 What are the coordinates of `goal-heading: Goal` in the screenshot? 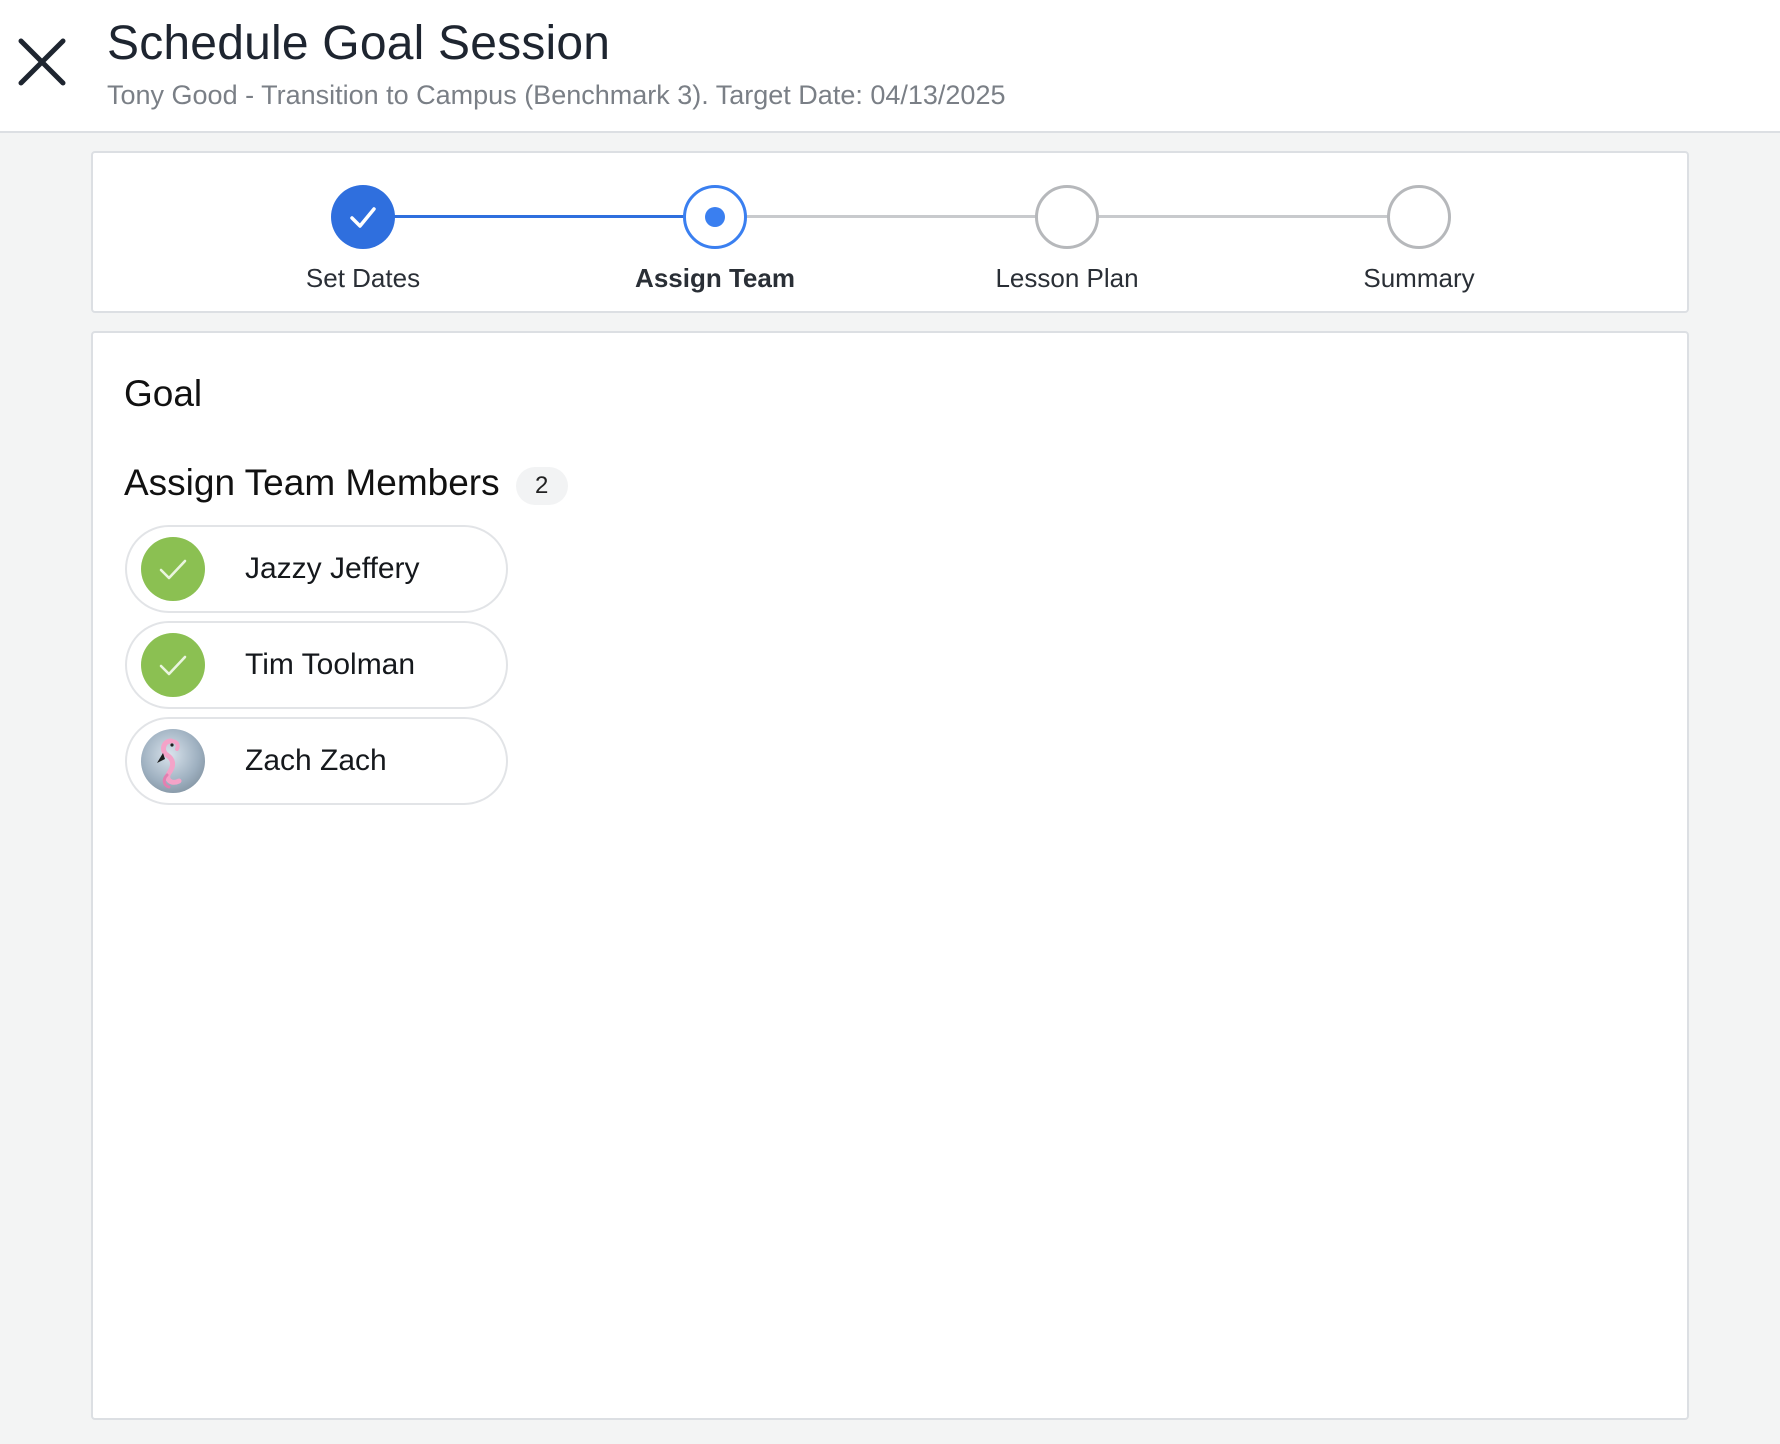 It's located at (163, 393).